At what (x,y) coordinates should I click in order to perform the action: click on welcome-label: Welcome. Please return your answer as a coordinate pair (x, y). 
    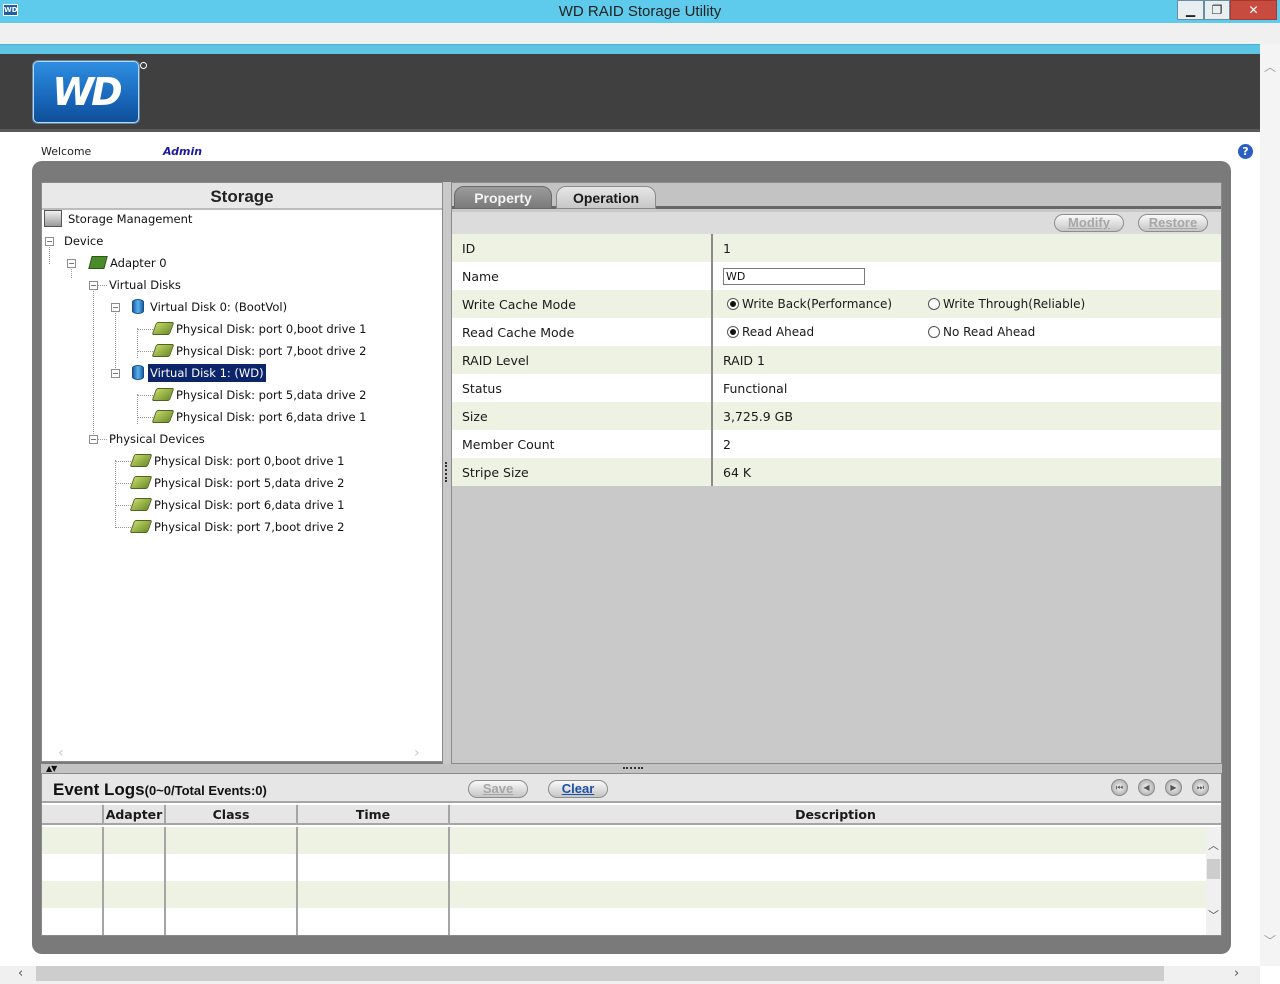
    Looking at the image, I should click on (66, 151).